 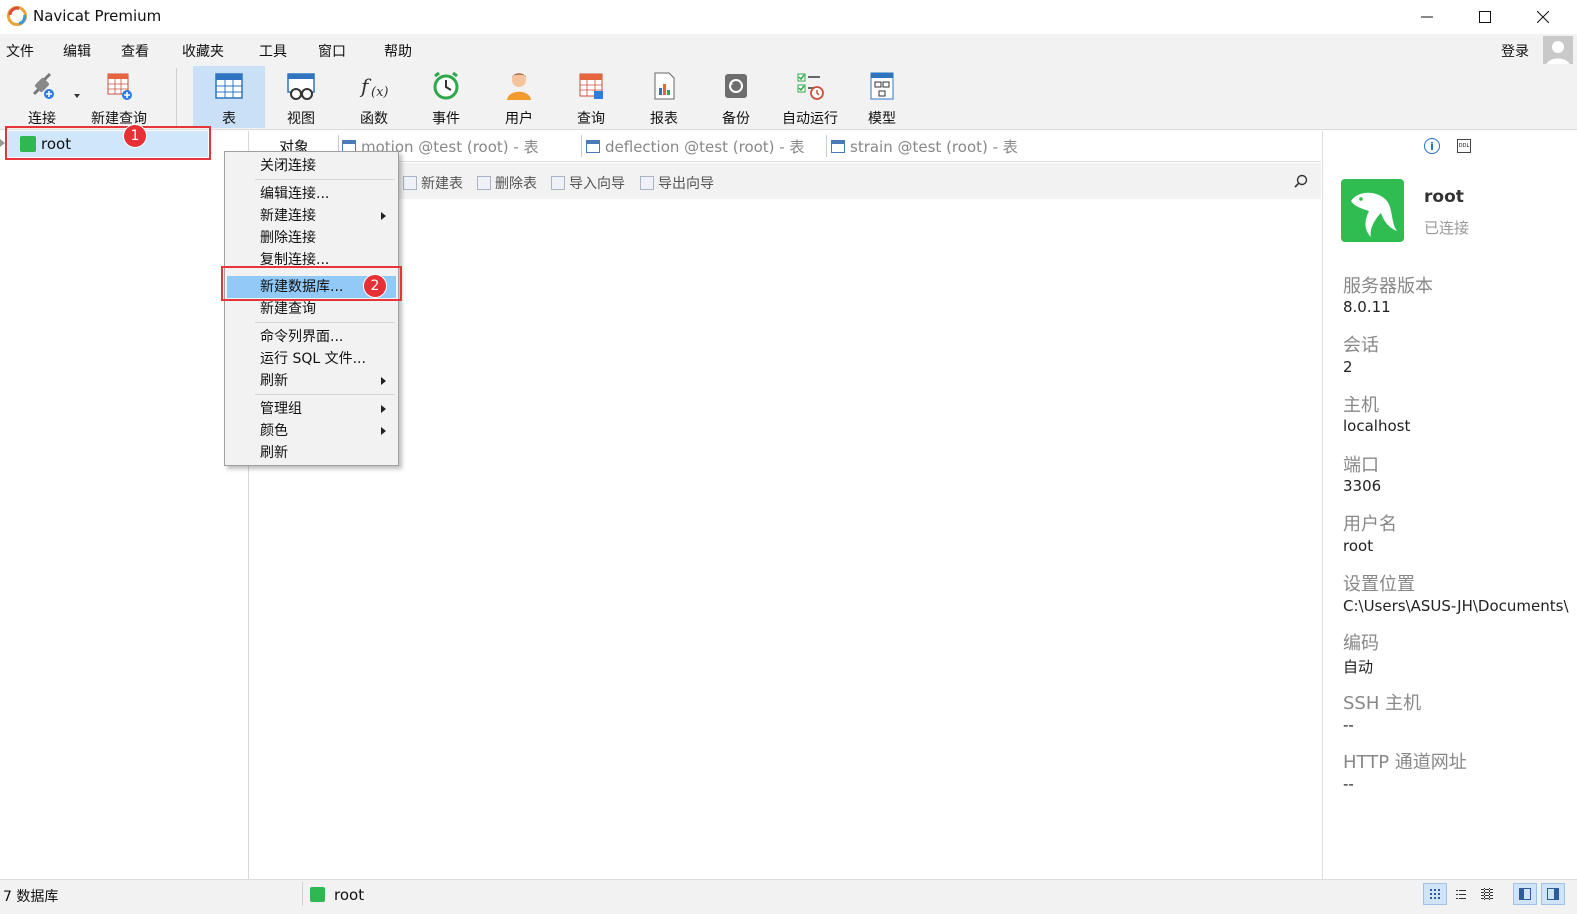 I want to click on menu-view: 查看, so click(x=135, y=51).